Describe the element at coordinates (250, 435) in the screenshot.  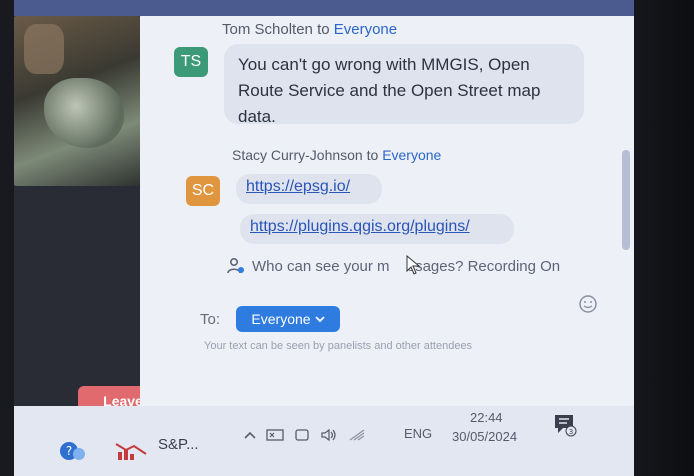
I see `chevron-up-icon` at that location.